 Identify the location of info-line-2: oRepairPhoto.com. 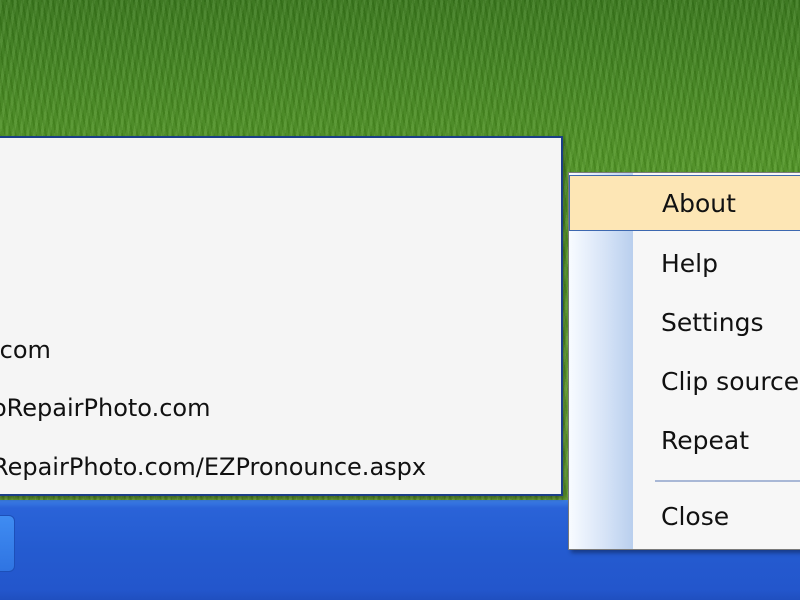
(105, 408).